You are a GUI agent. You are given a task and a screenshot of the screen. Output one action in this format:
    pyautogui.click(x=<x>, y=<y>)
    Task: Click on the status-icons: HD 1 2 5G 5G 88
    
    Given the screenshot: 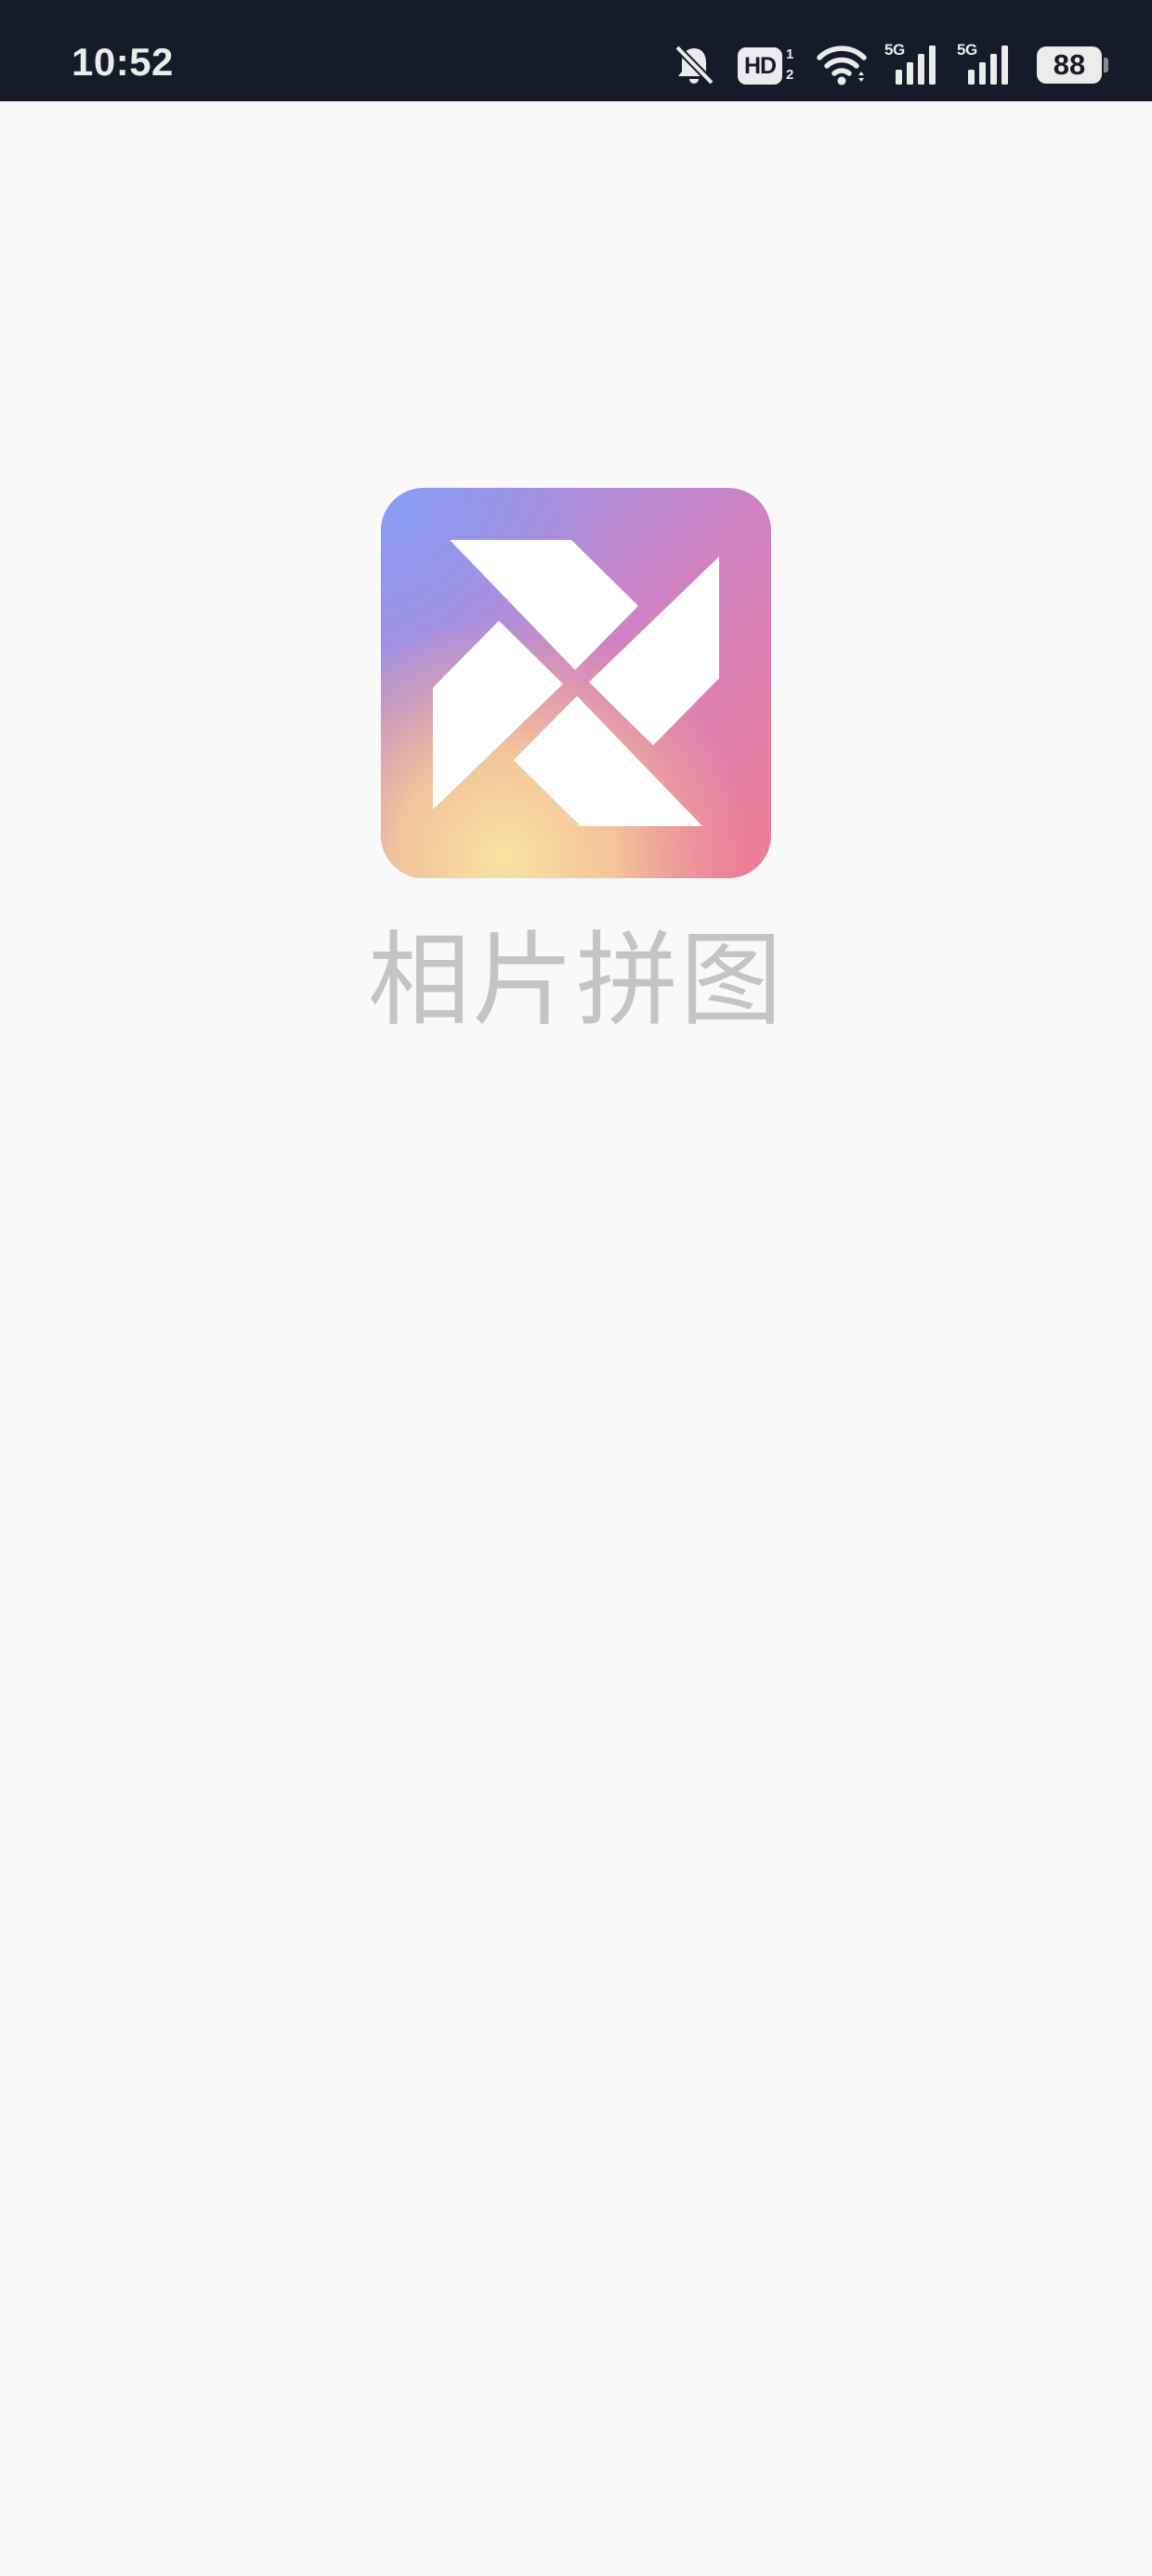 What is the action you would take?
    pyautogui.click(x=890, y=65)
    